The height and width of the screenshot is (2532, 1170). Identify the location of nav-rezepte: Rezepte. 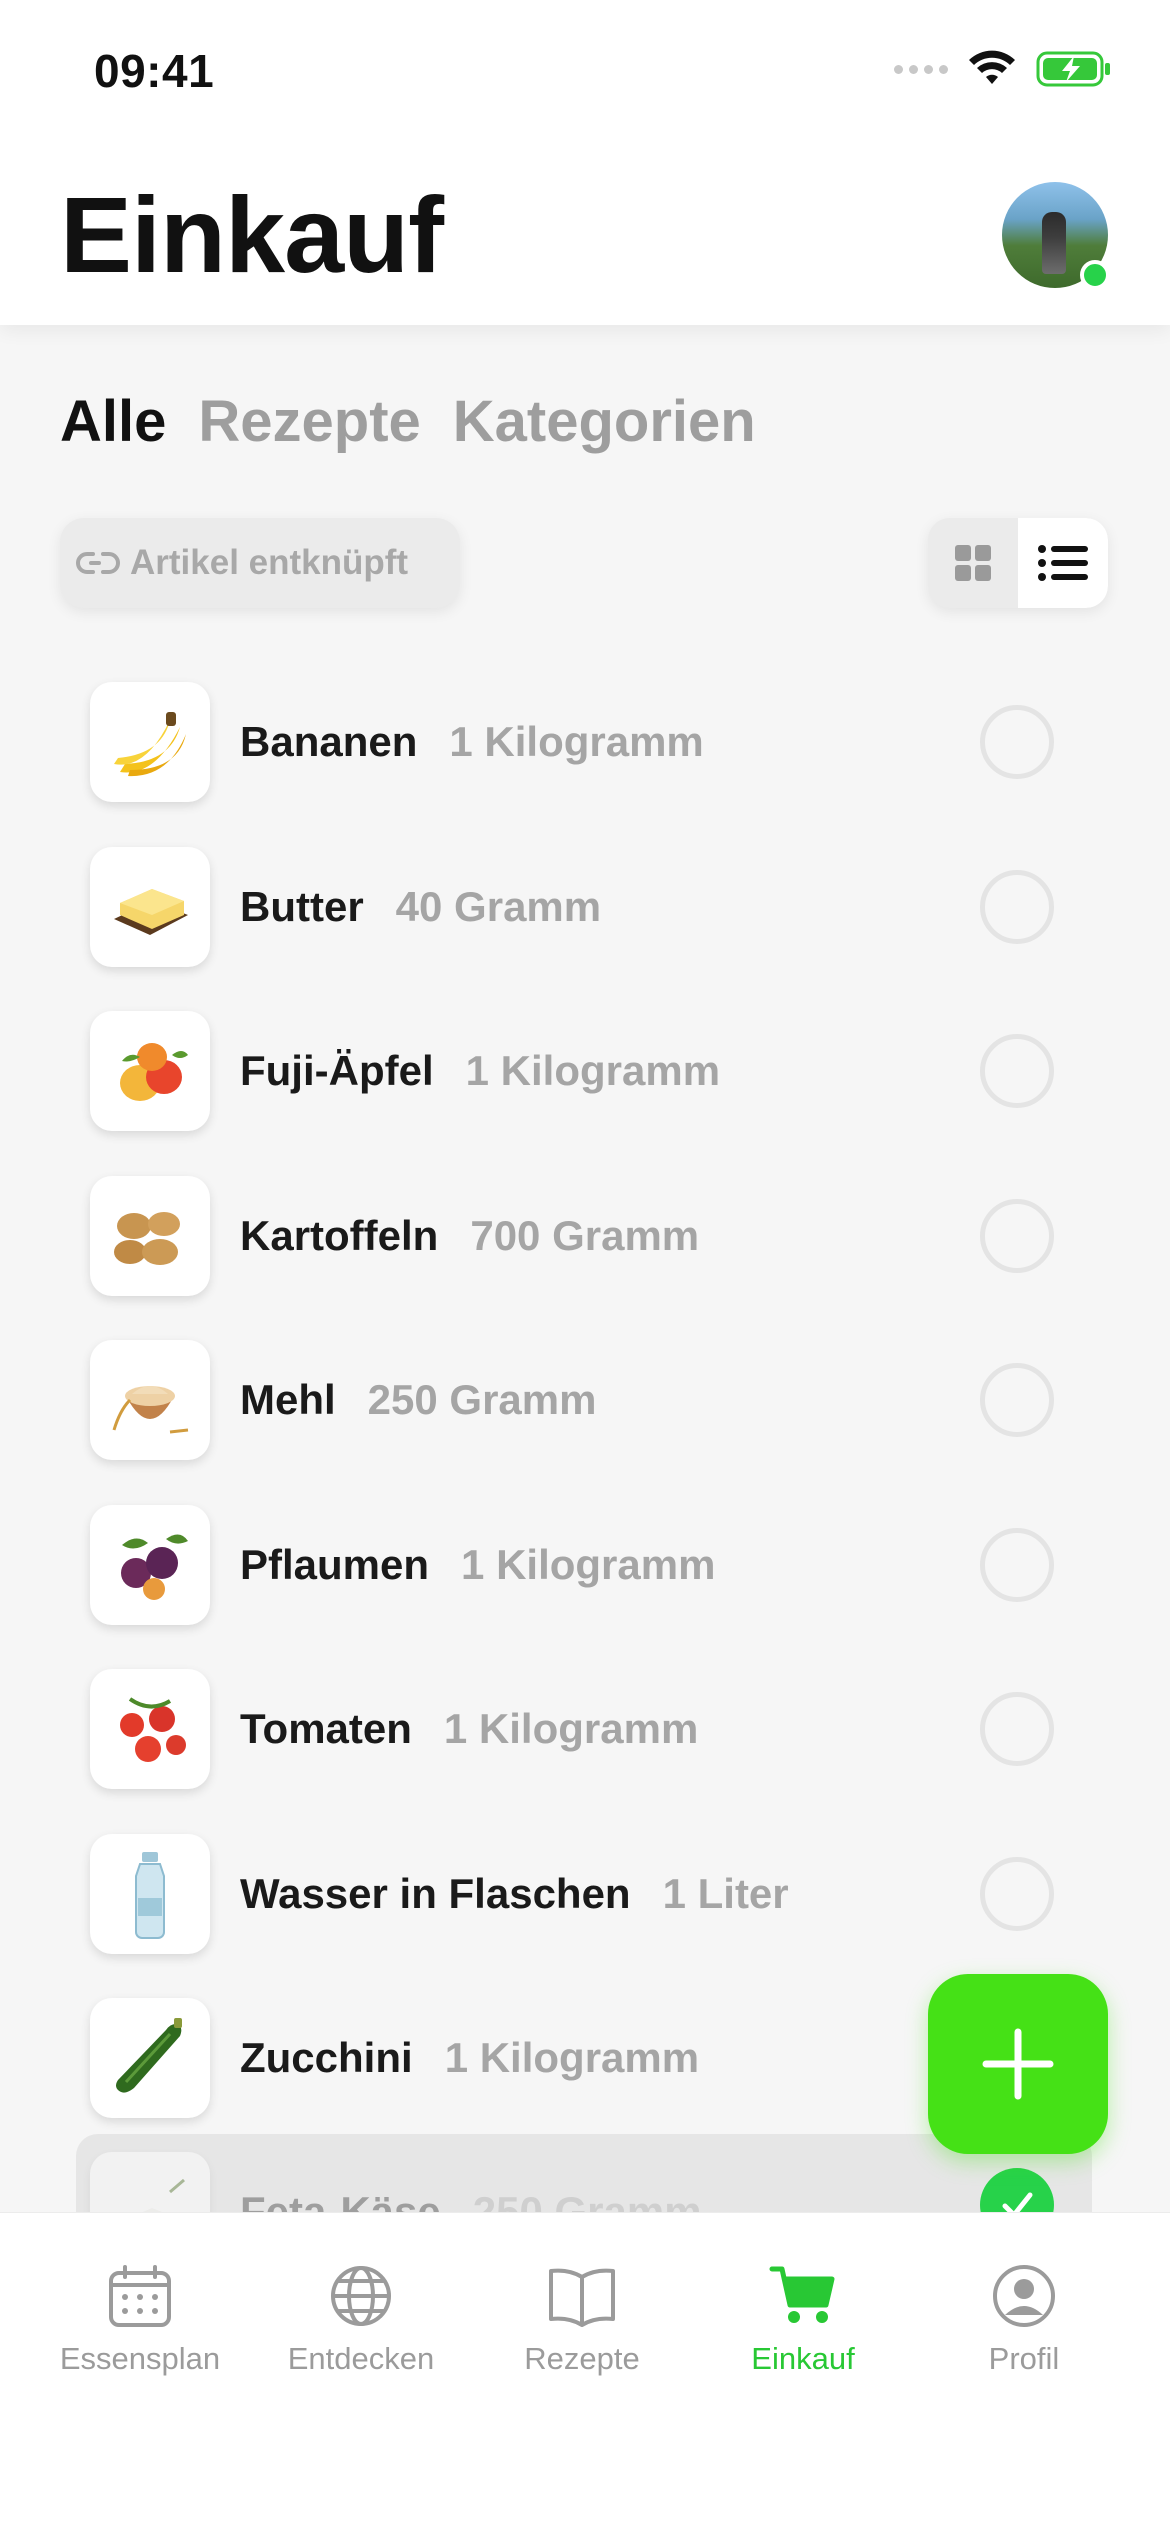
(582, 2320).